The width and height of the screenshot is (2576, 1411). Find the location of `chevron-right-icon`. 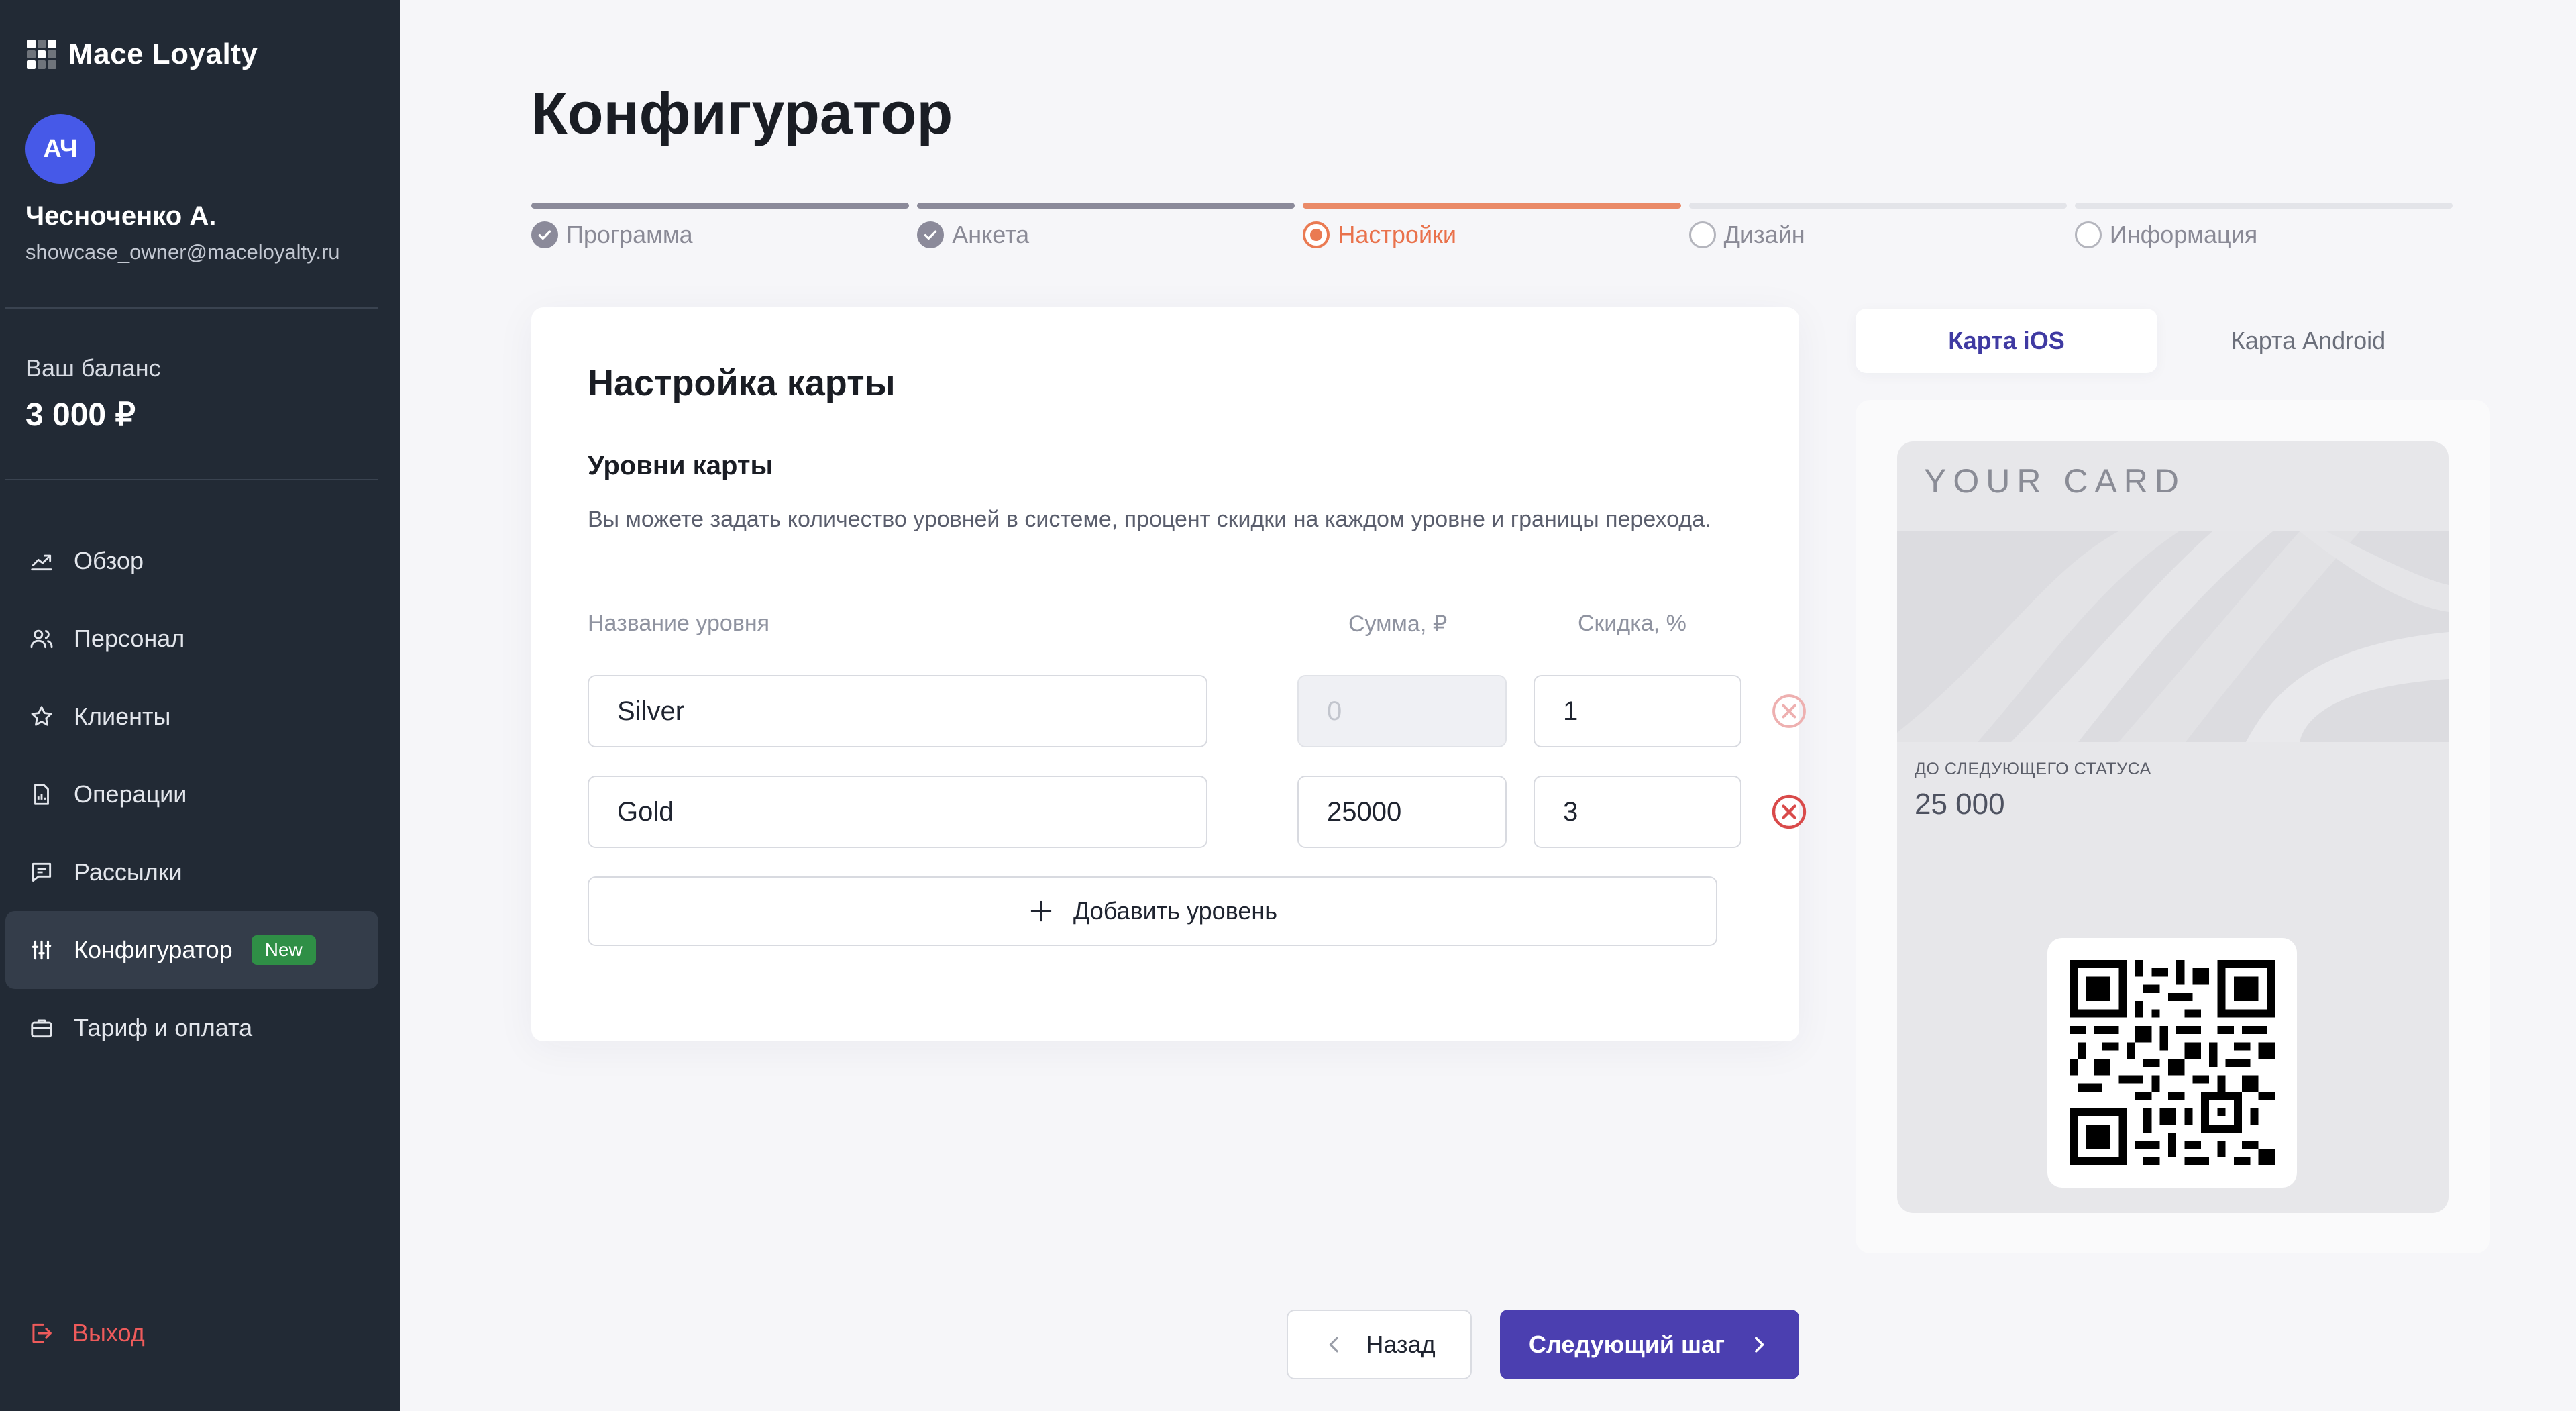

chevron-right-icon is located at coordinates (1759, 1345).